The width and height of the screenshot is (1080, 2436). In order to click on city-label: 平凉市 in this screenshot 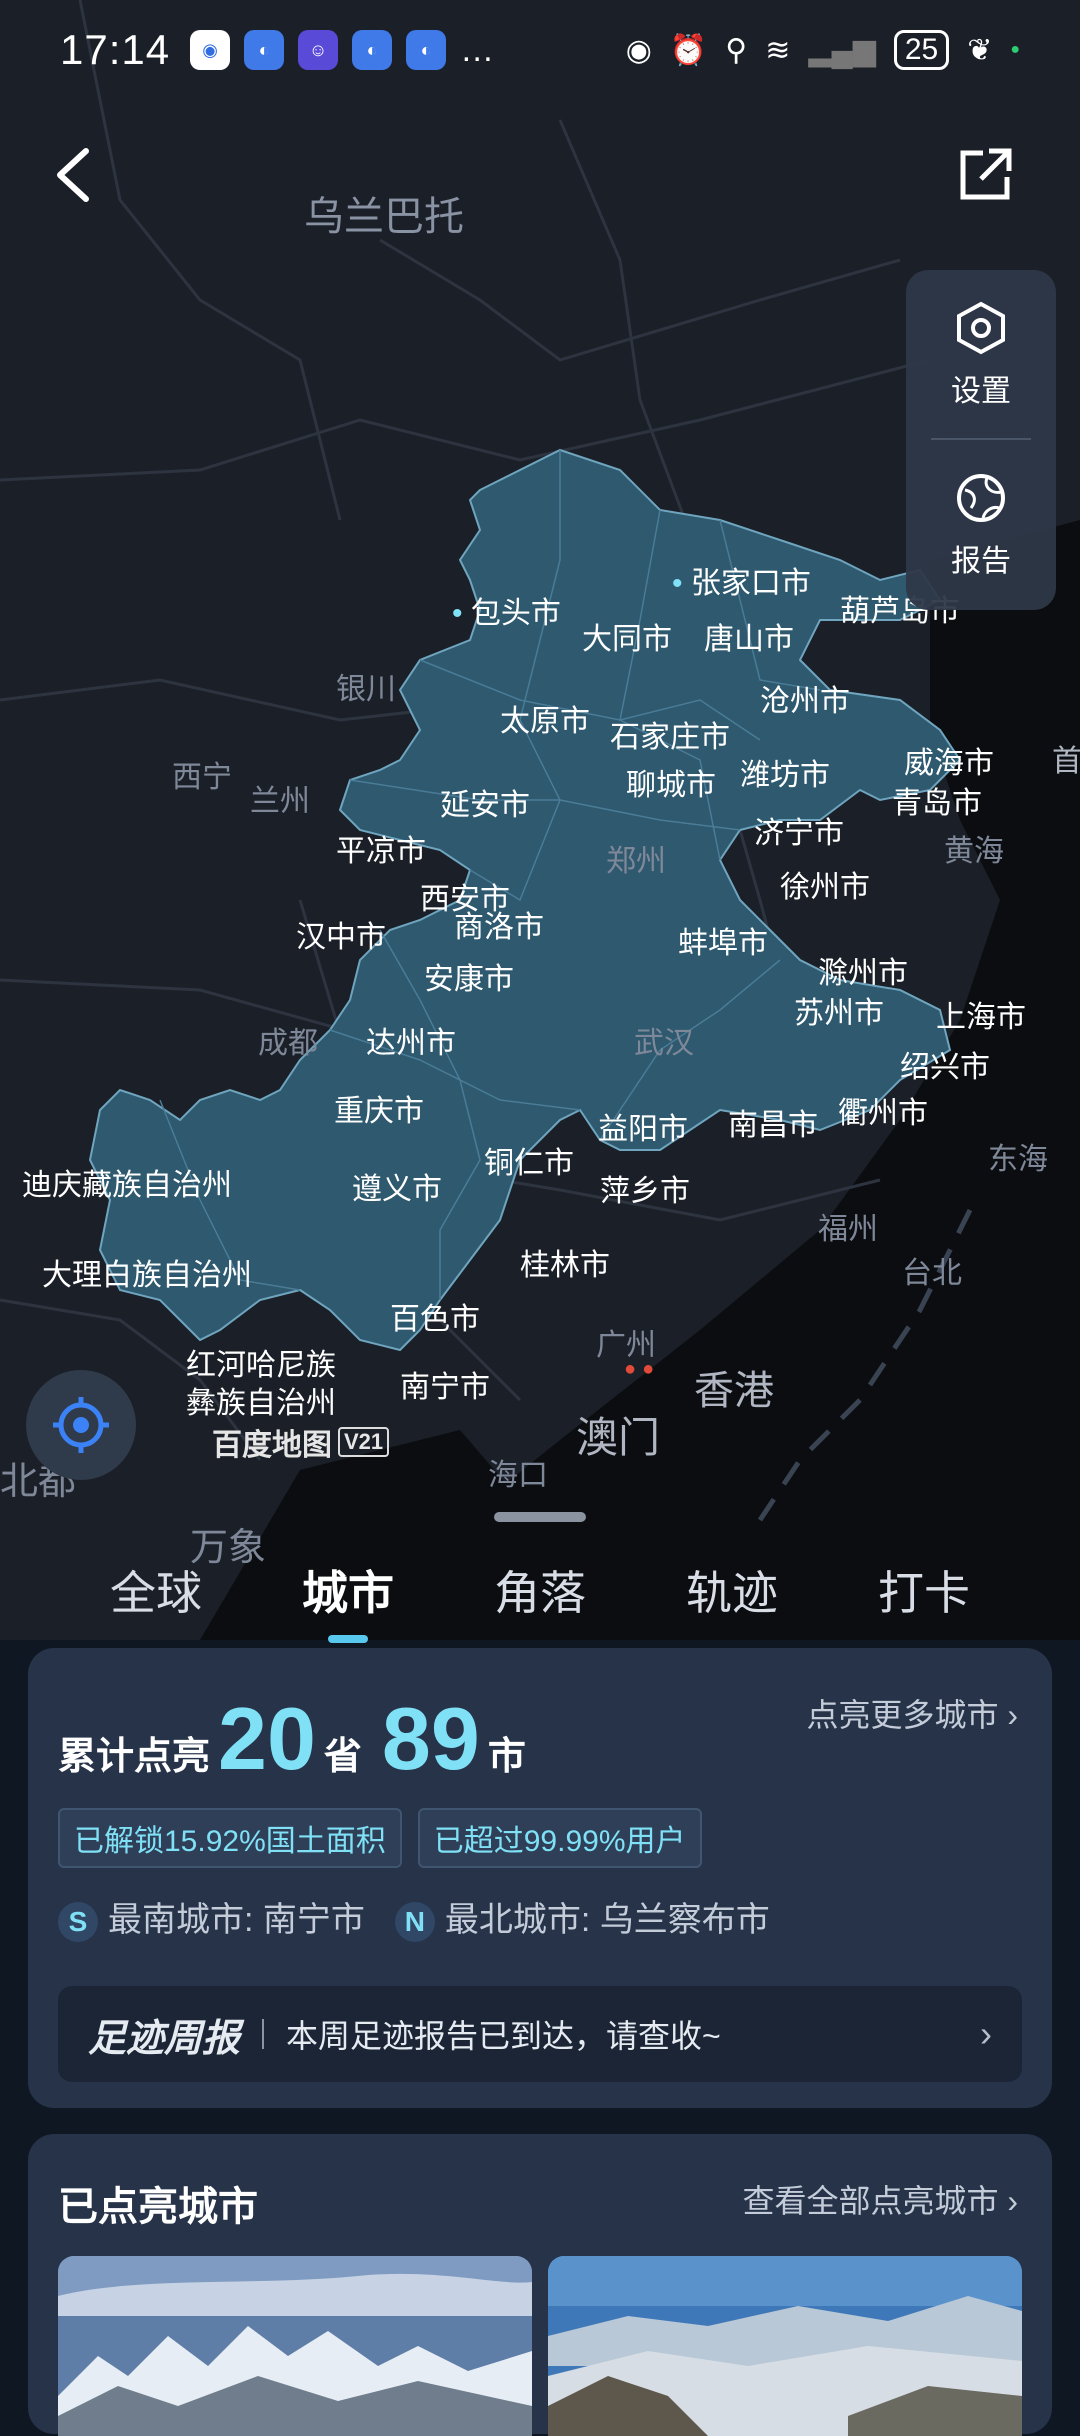, I will do `click(381, 851)`.